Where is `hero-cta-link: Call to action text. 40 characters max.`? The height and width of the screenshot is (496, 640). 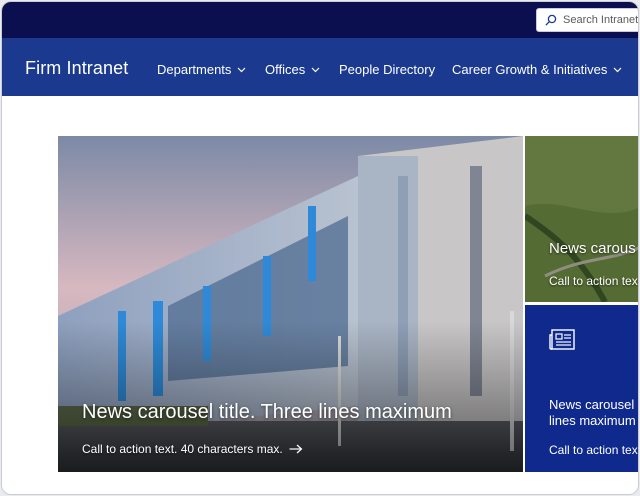
hero-cta-link: Call to action text. 40 characters max. is located at coordinates (192, 449).